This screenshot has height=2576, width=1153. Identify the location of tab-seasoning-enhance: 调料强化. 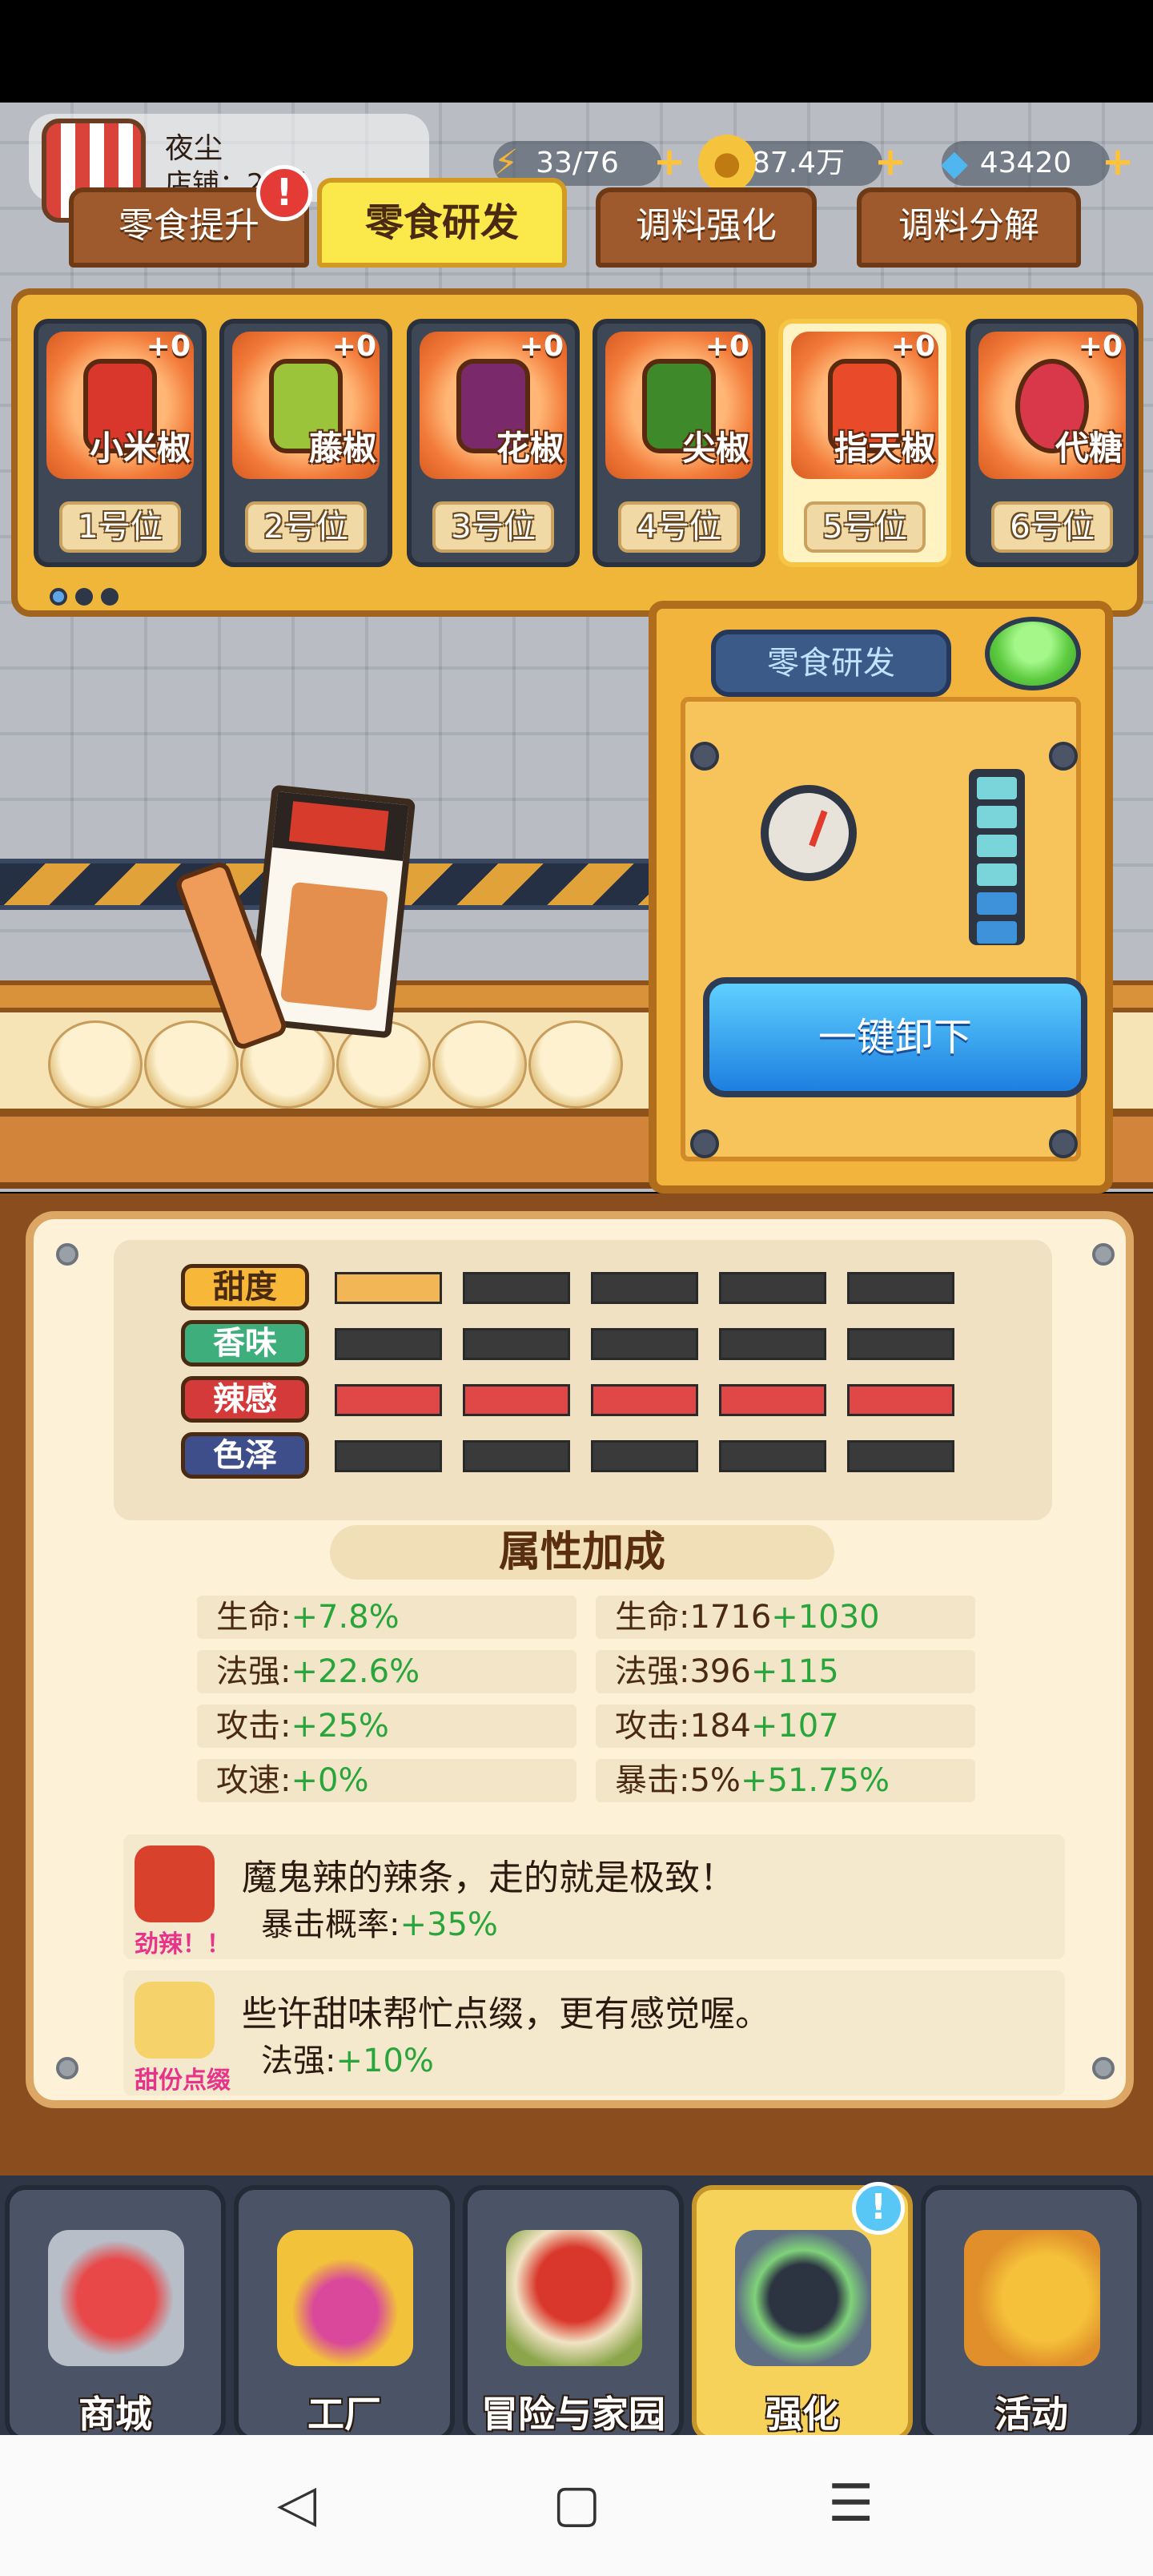
(706, 228).